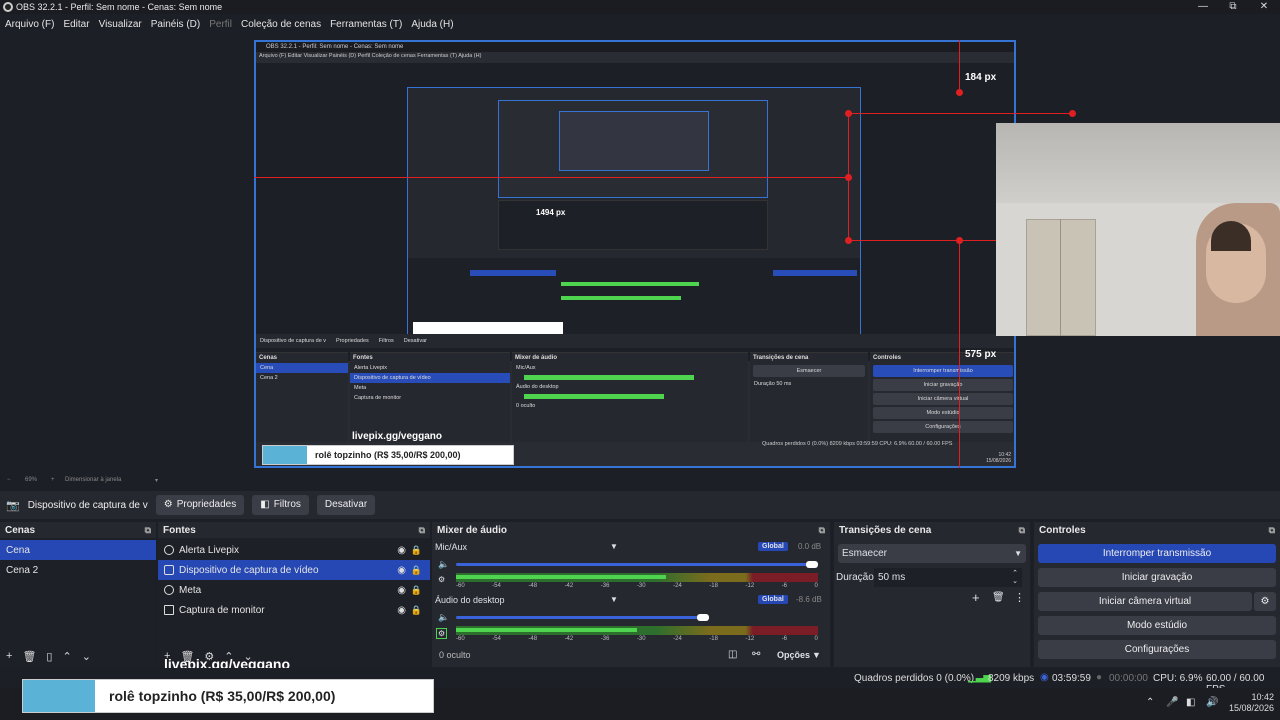 The height and width of the screenshot is (720, 1280). I want to click on menu-file: Arquivo (F), so click(29, 24).